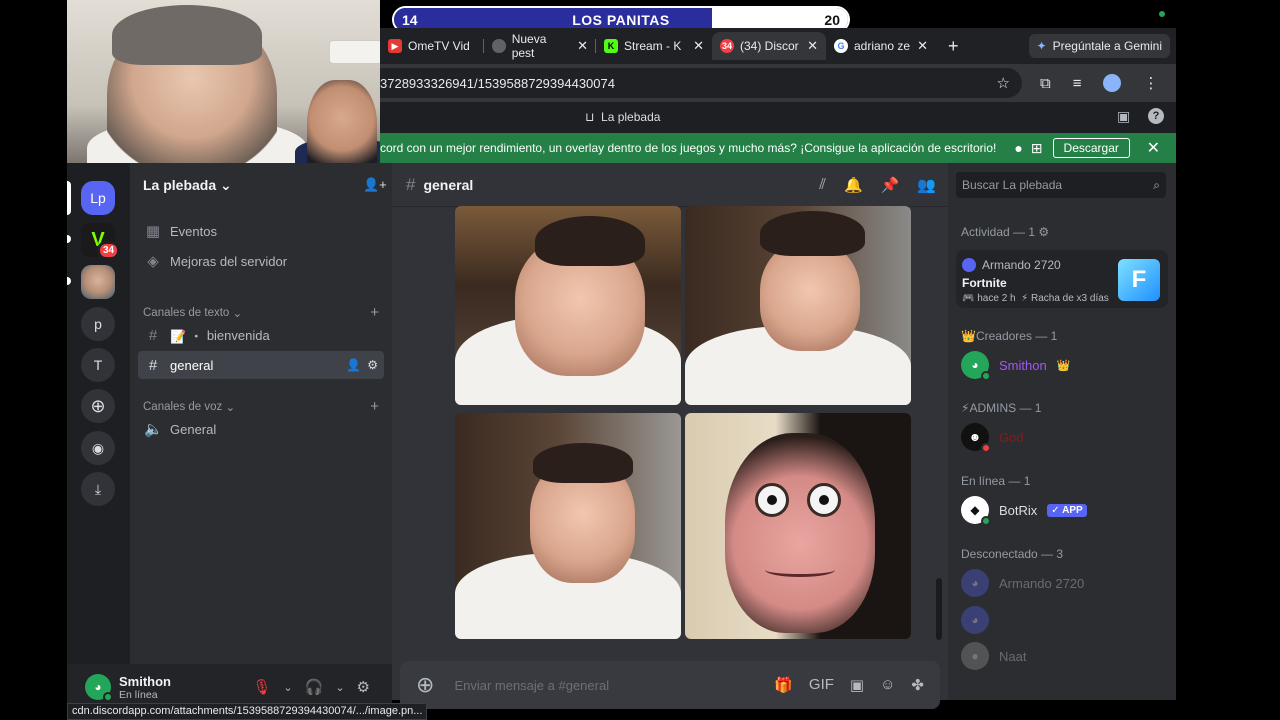  I want to click on apps-icon: ✤, so click(917, 685).